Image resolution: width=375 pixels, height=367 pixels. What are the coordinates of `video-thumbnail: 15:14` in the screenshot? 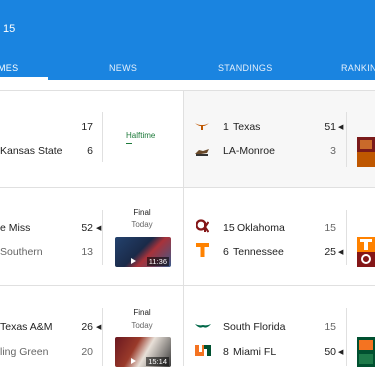 It's located at (143, 352).